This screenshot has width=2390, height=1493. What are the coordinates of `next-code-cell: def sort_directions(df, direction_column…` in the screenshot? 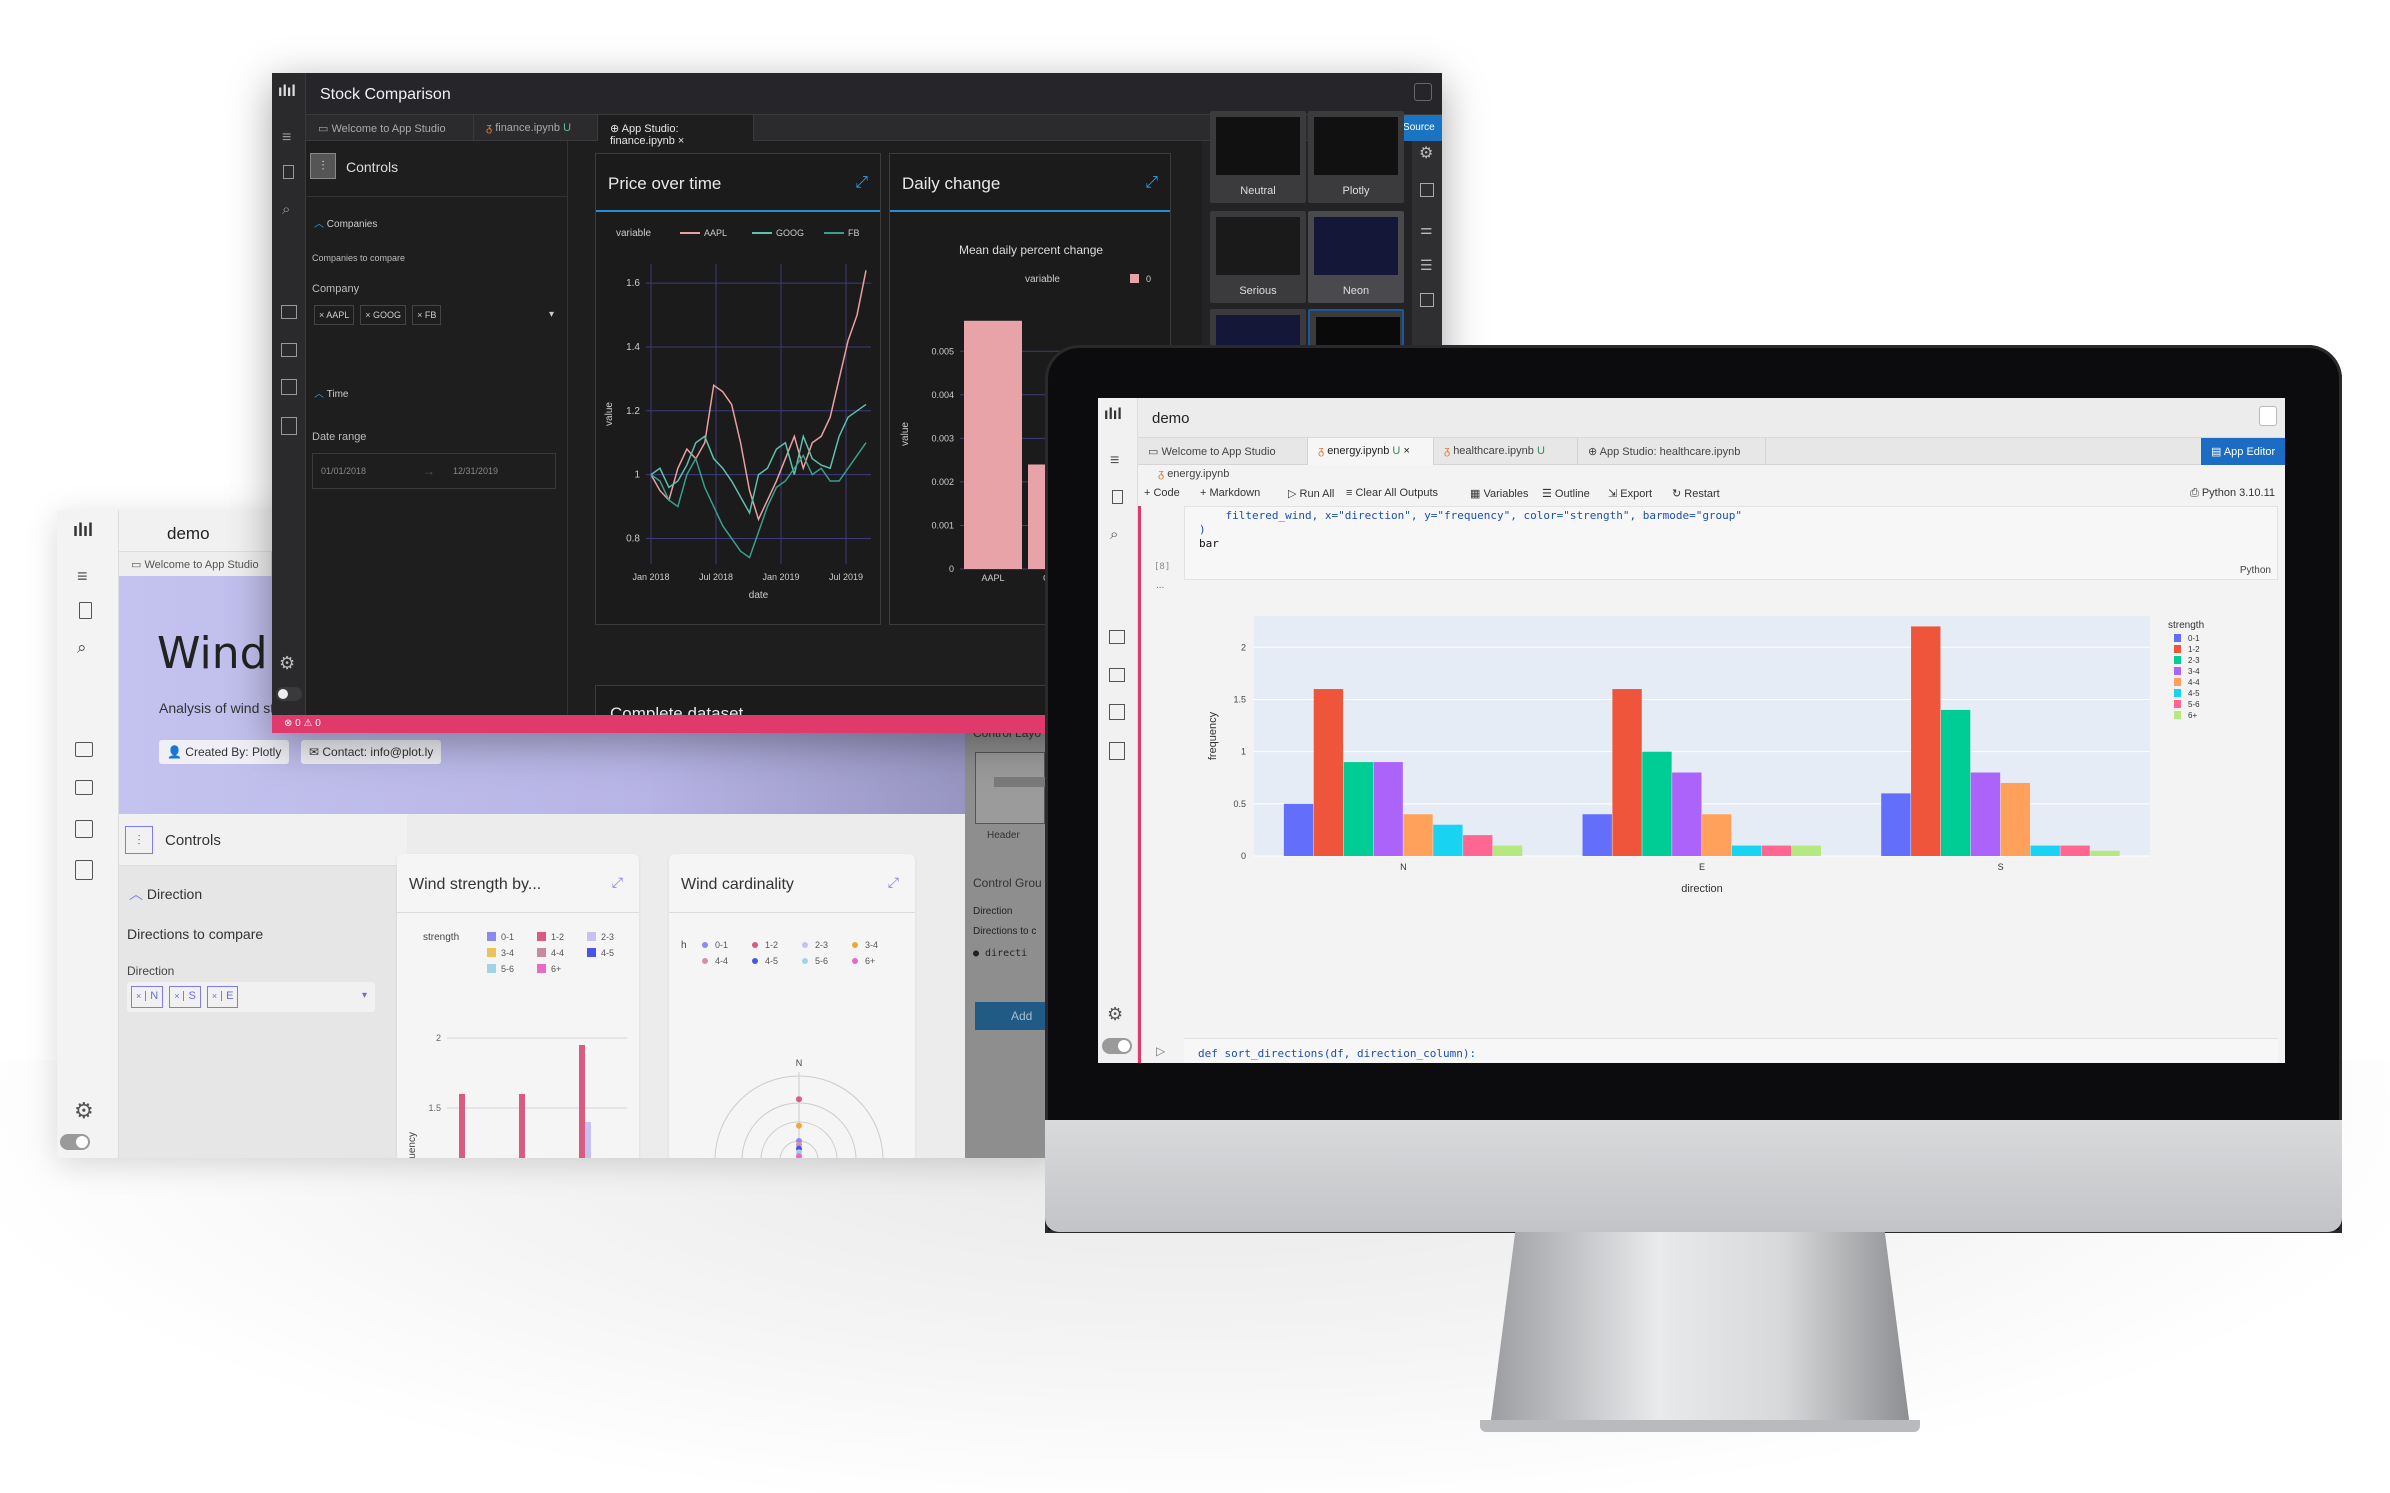 It's located at (1731, 1050).